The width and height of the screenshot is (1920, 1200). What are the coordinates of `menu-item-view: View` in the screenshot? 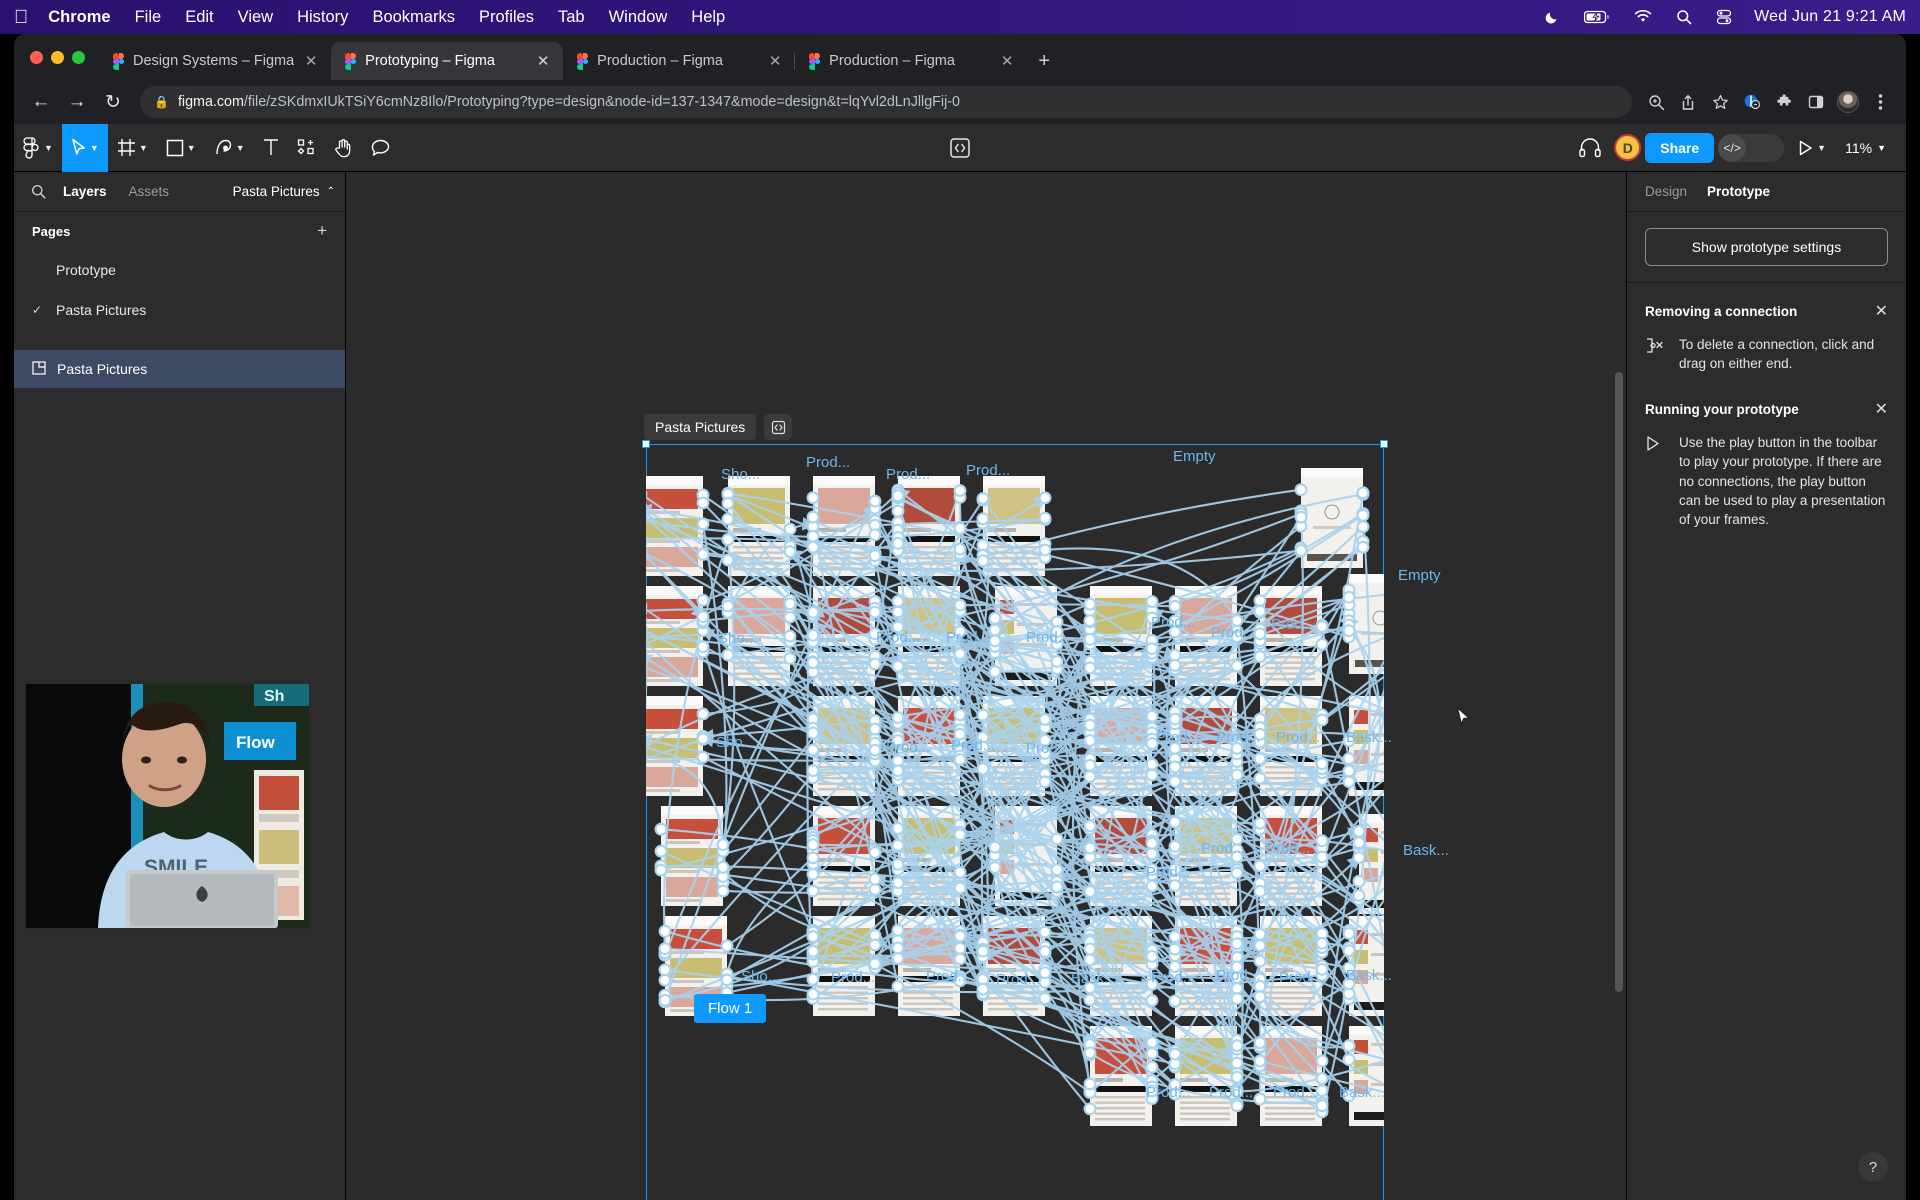 It's located at (255, 17).